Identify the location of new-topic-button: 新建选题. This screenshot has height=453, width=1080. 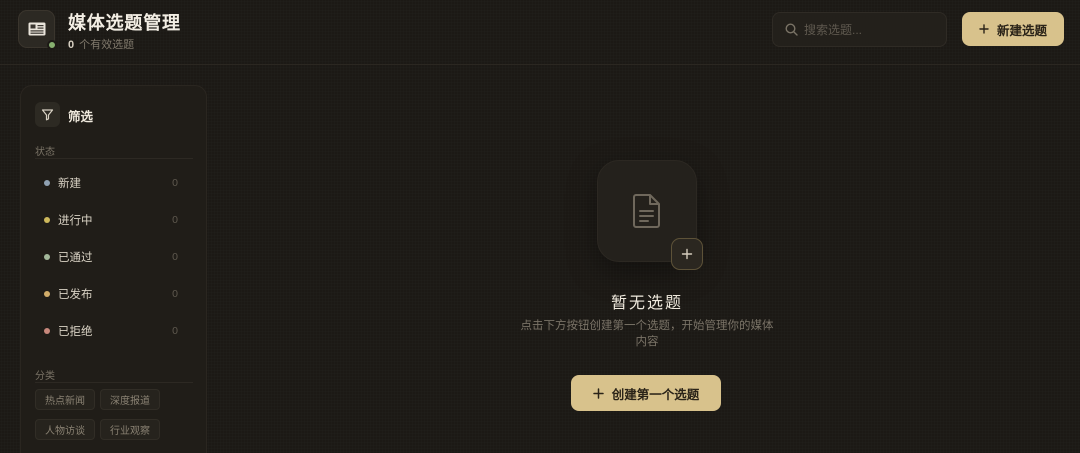
(1013, 29).